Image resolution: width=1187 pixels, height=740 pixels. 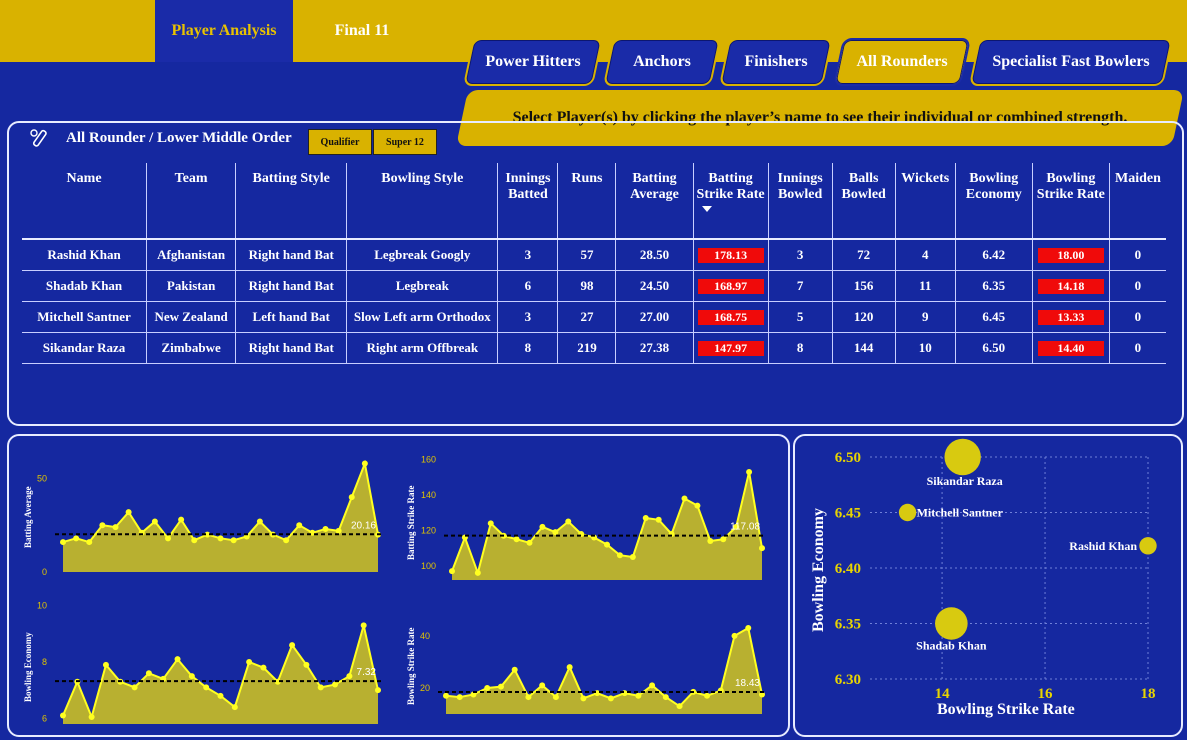 What do you see at coordinates (1070, 255) in the screenshot?
I see `highlighted-value: 18.00` at bounding box center [1070, 255].